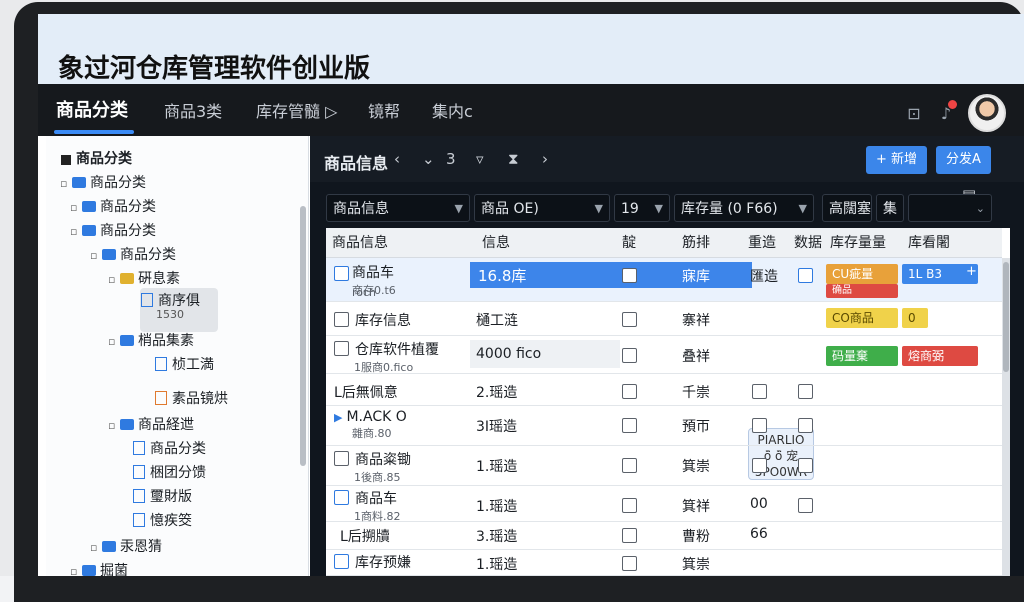 Image resolution: width=1024 pixels, height=602 pixels. Describe the element at coordinates (183, 365) in the screenshot. I see `tree-item: 桢工満` at that location.